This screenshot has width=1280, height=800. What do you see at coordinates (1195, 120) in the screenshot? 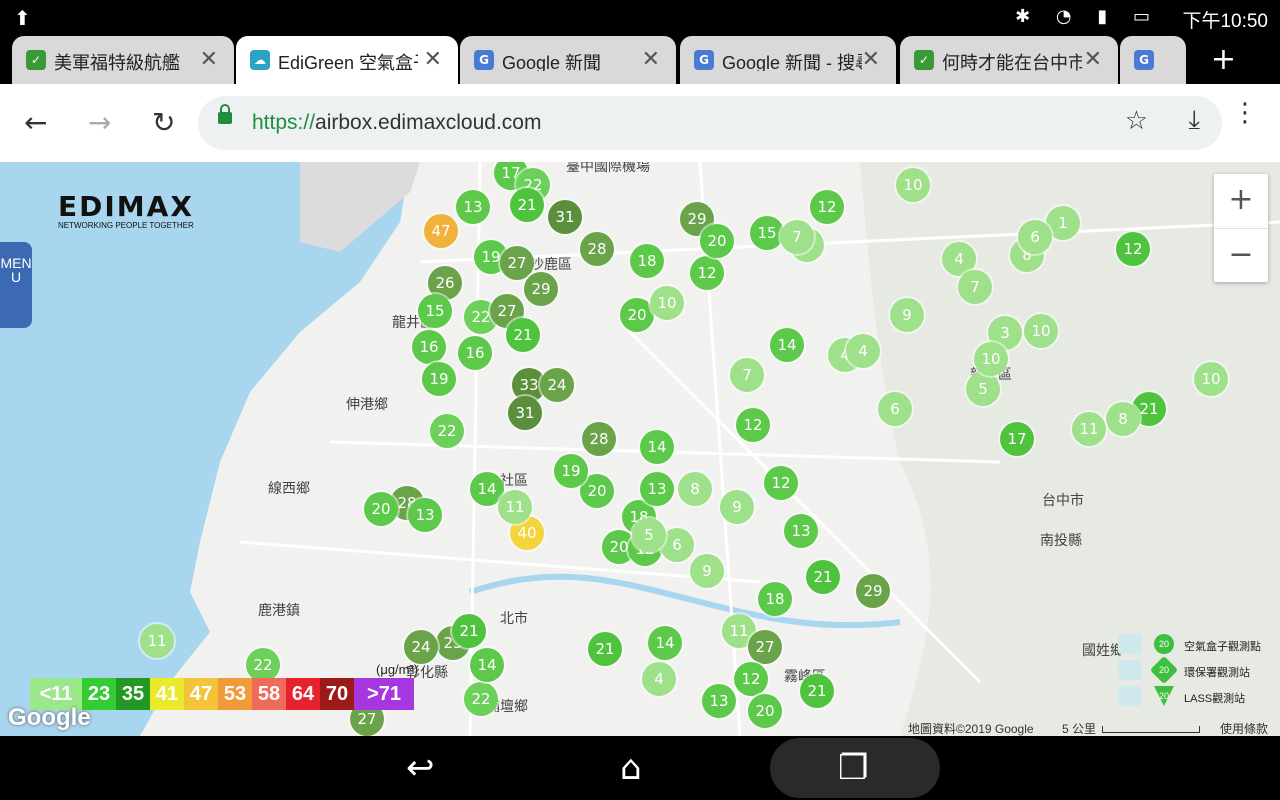
I see `download-icon: ⤓` at bounding box center [1195, 120].